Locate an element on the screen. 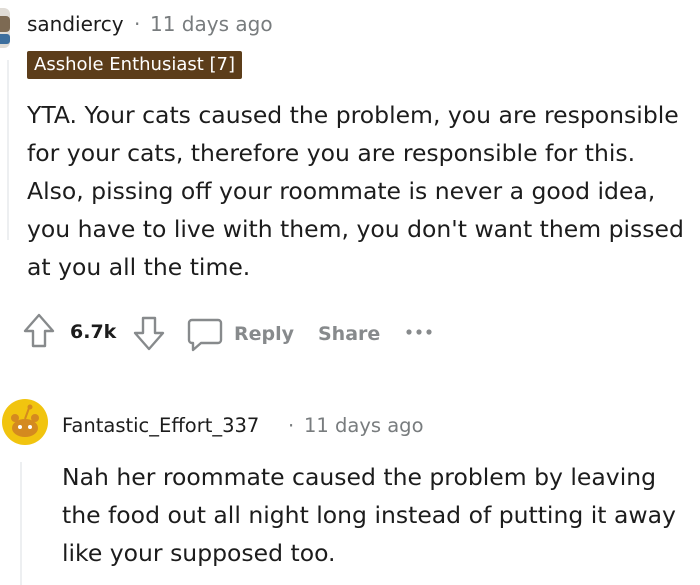 The image size is (700, 585). speech-bubble-icon is located at coordinates (205, 337).